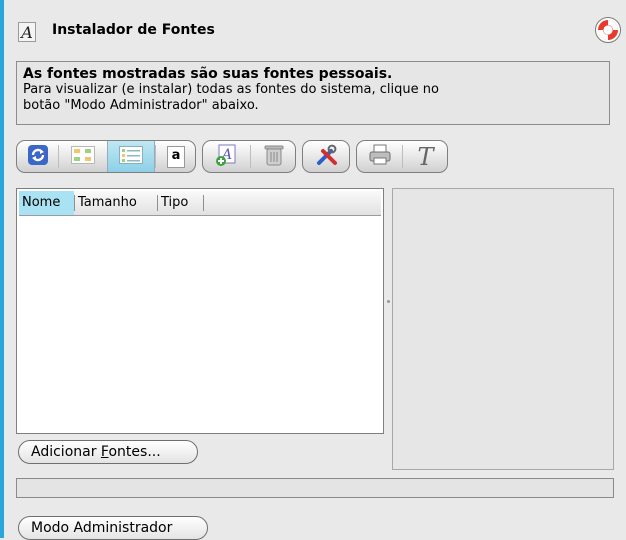 The height and width of the screenshot is (540, 626). What do you see at coordinates (180, 203) in the screenshot?
I see `column-type: Tipo` at bounding box center [180, 203].